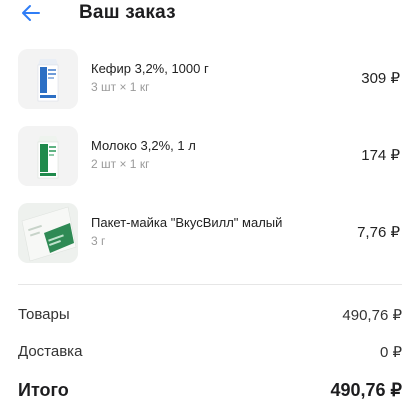 Image resolution: width=420 pixels, height=420 pixels. I want to click on total-row: Итого 490,76 ₽, so click(210, 394).